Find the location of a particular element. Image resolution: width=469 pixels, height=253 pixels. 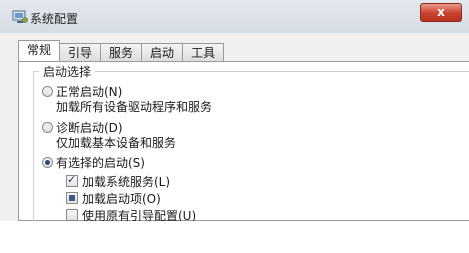

tab-boot: 引导 is located at coordinates (80, 52).